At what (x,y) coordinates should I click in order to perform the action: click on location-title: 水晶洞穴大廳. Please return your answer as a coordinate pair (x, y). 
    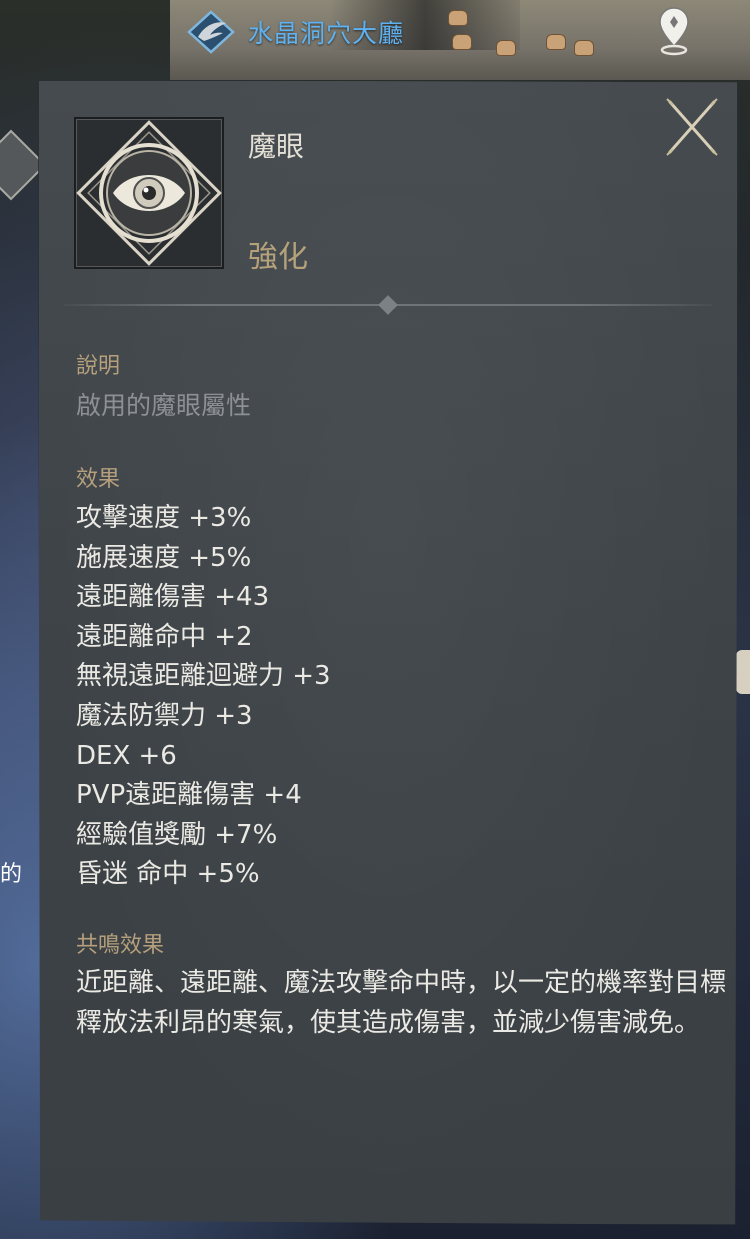
    Looking at the image, I should click on (295, 32).